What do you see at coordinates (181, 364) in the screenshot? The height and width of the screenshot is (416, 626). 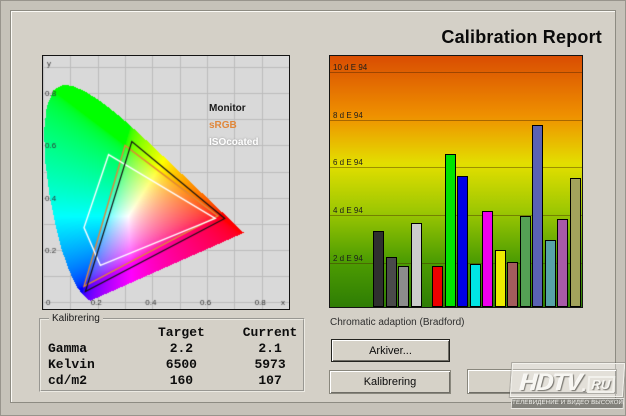 I see `kelvin-target-value: 6500` at bounding box center [181, 364].